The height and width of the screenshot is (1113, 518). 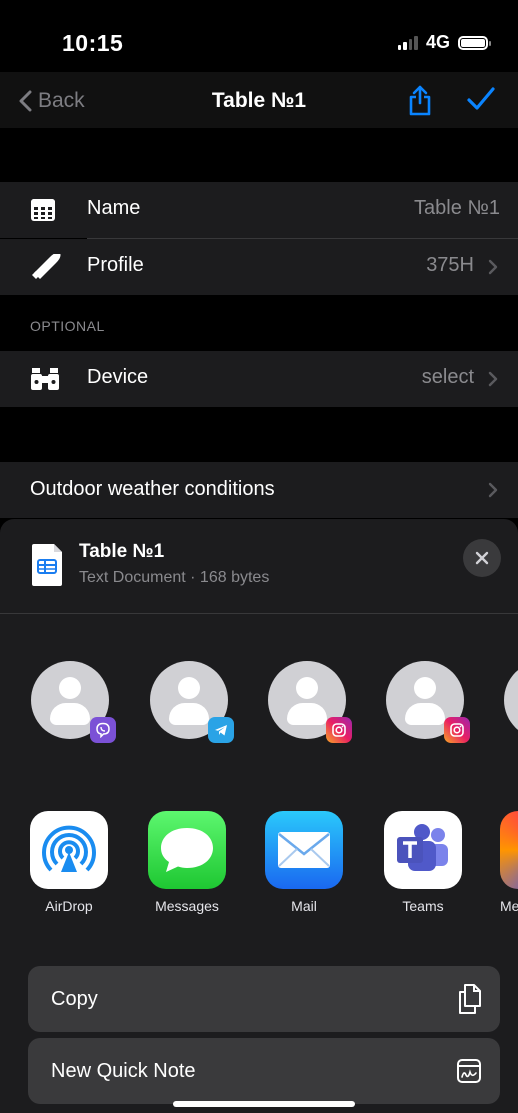 I want to click on new-quick-note-action: New Quick Note, so click(x=264, y=1071).